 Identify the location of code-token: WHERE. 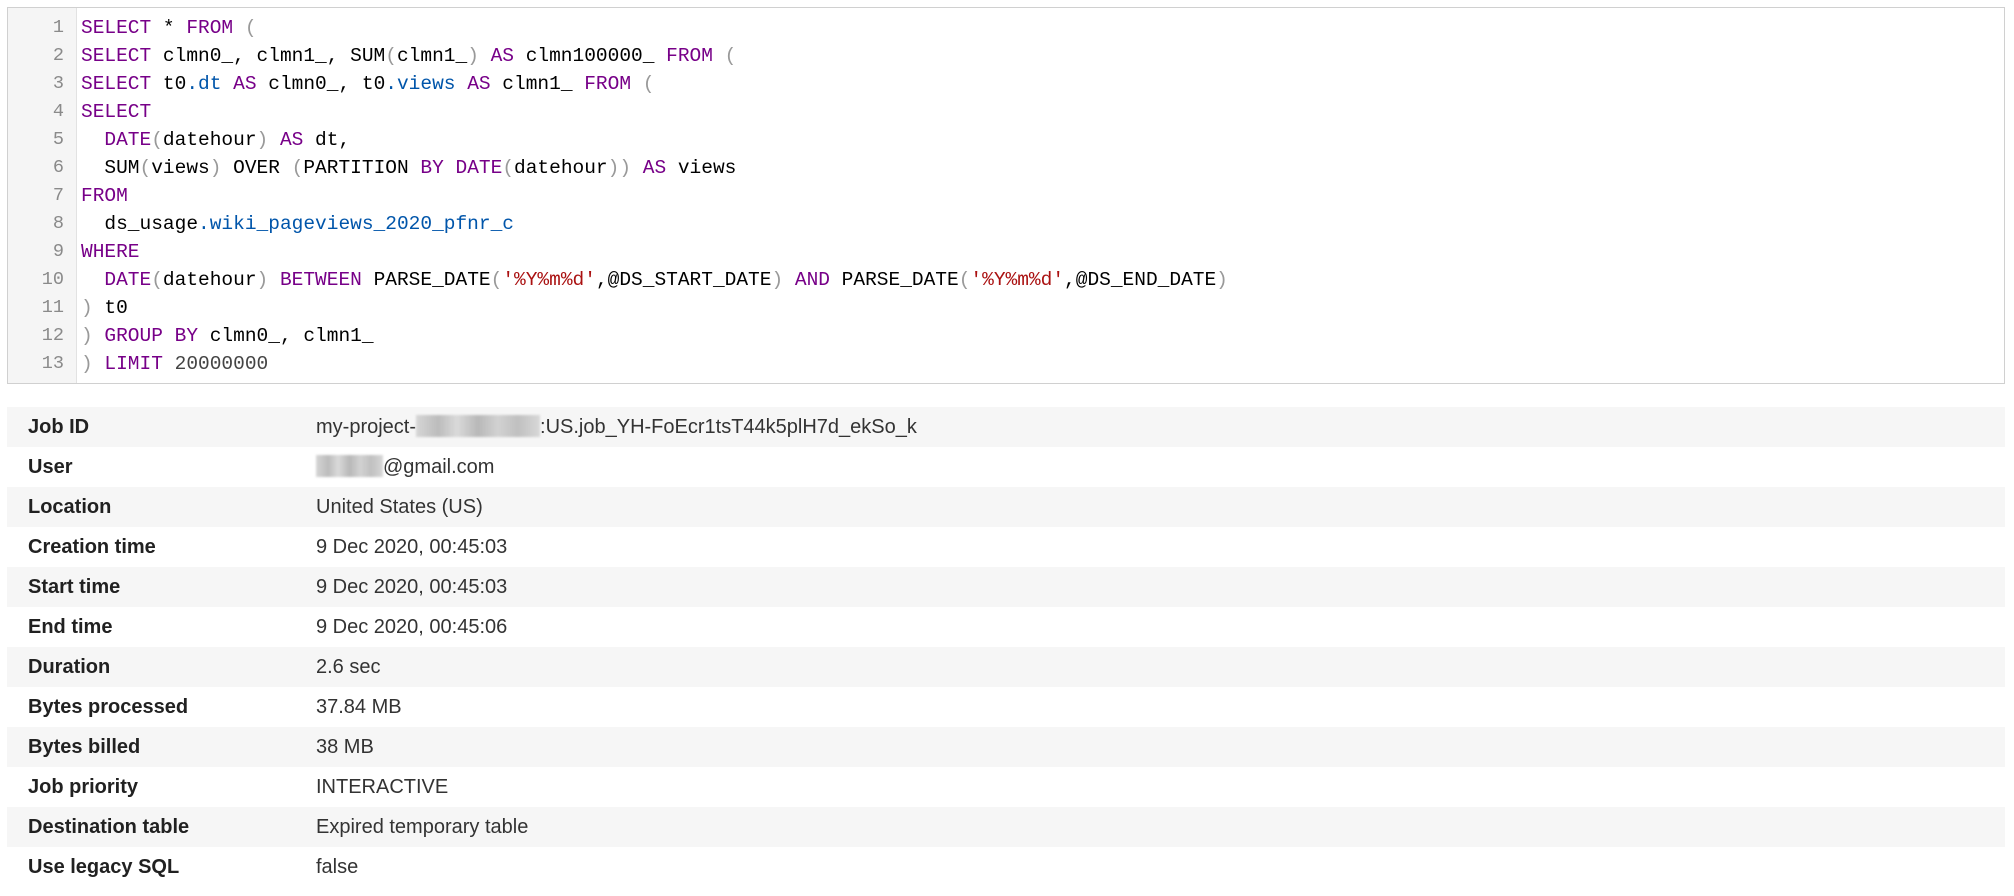
(110, 252).